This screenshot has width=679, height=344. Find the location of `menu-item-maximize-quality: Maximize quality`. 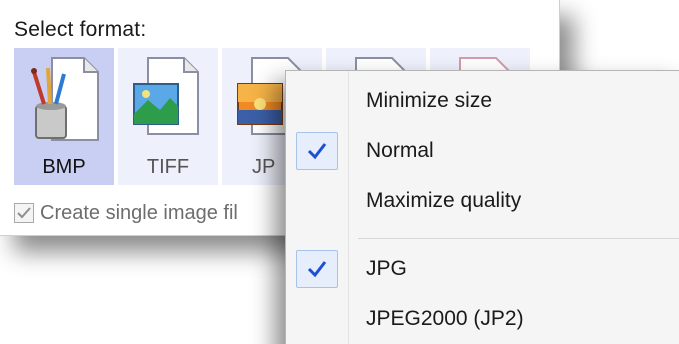

menu-item-maximize-quality: Maximize quality is located at coordinates (482, 201).